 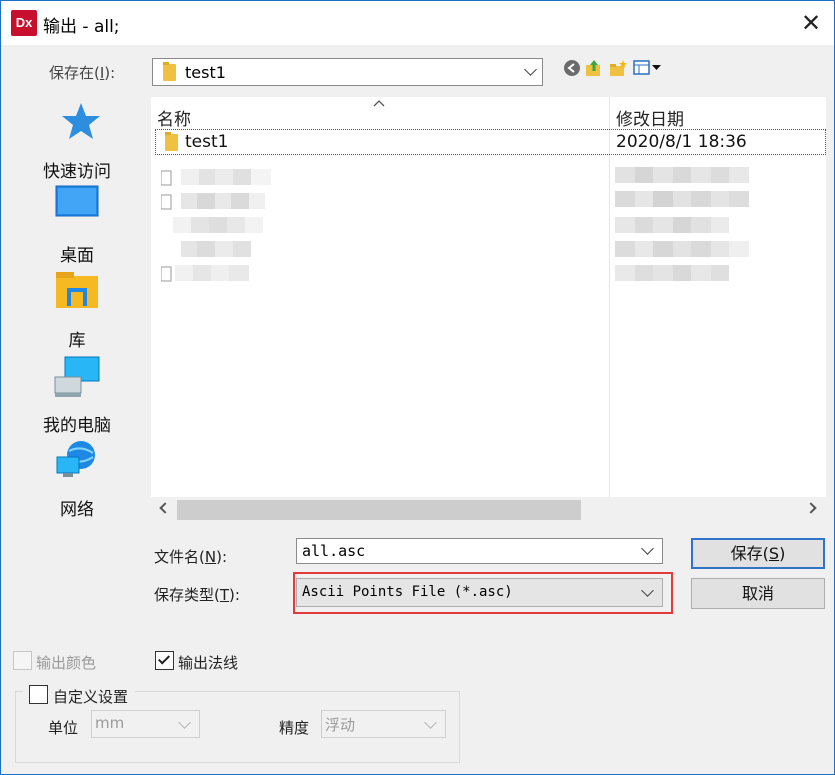 I want to click on redacted-file-names, so click(x=223, y=230).